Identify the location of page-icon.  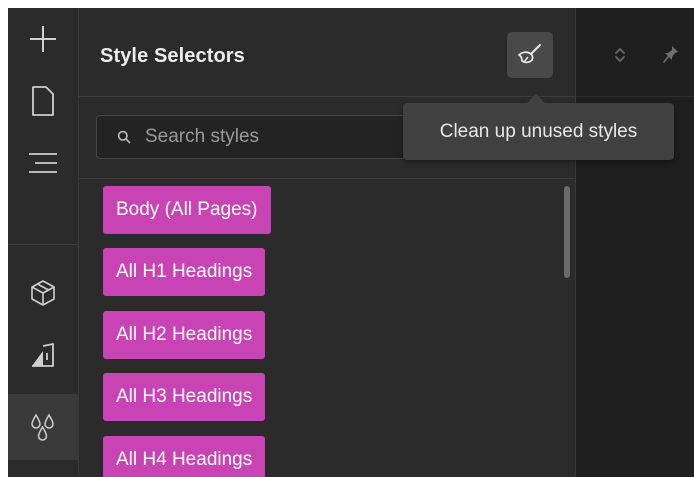
(43, 101).